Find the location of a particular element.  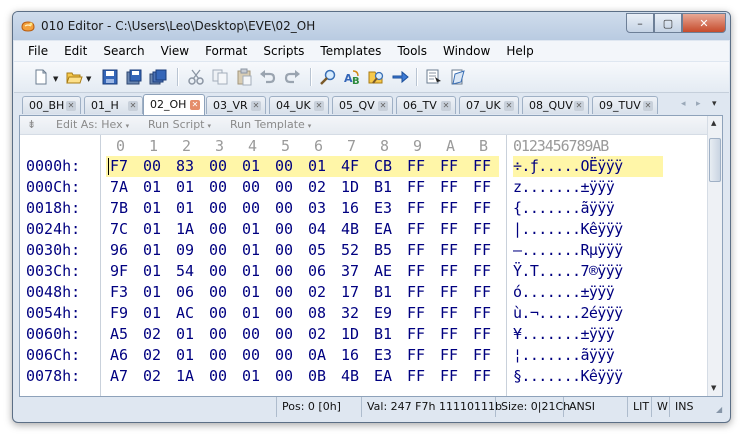

hex-byte: 54 is located at coordinates (185, 271).